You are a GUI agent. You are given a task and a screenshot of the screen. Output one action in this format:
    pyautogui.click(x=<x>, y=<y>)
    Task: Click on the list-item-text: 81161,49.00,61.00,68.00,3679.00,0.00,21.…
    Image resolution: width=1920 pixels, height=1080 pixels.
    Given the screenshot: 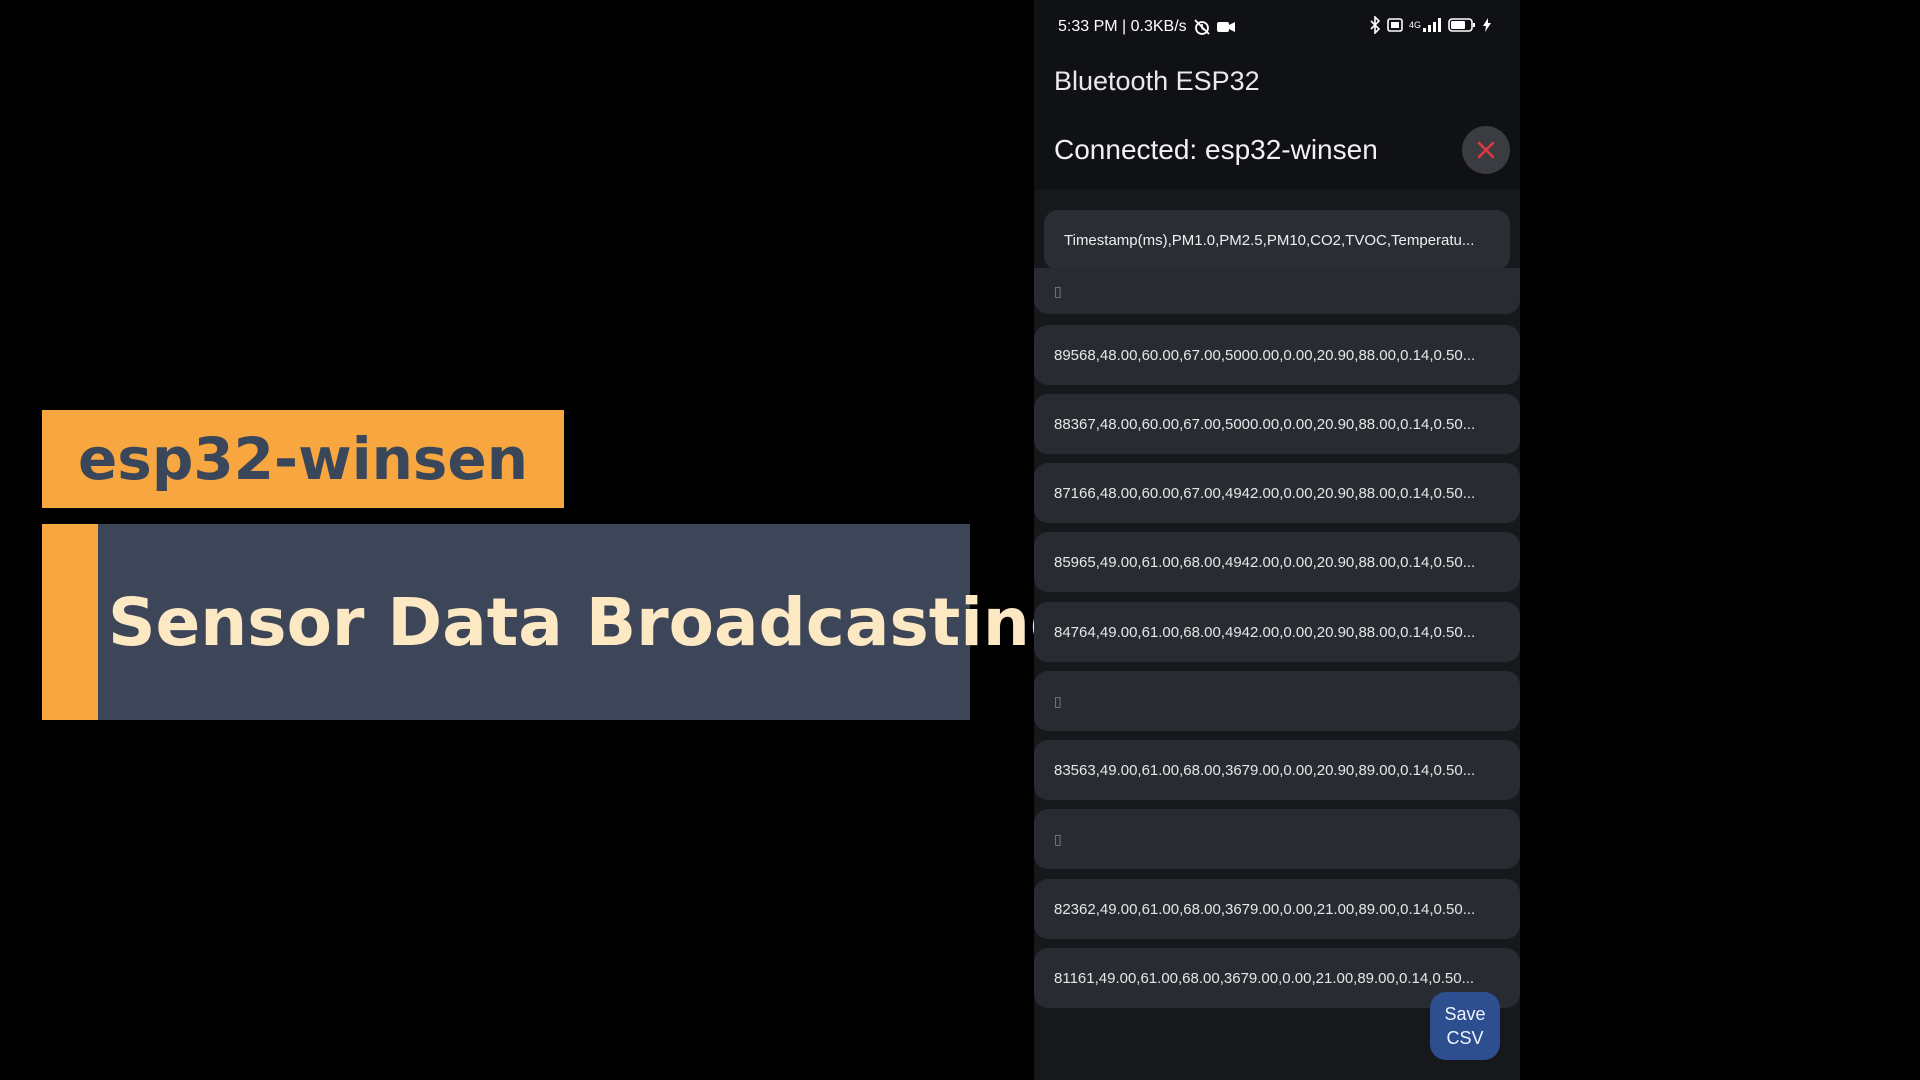 What is the action you would take?
    pyautogui.click(x=1264, y=978)
    